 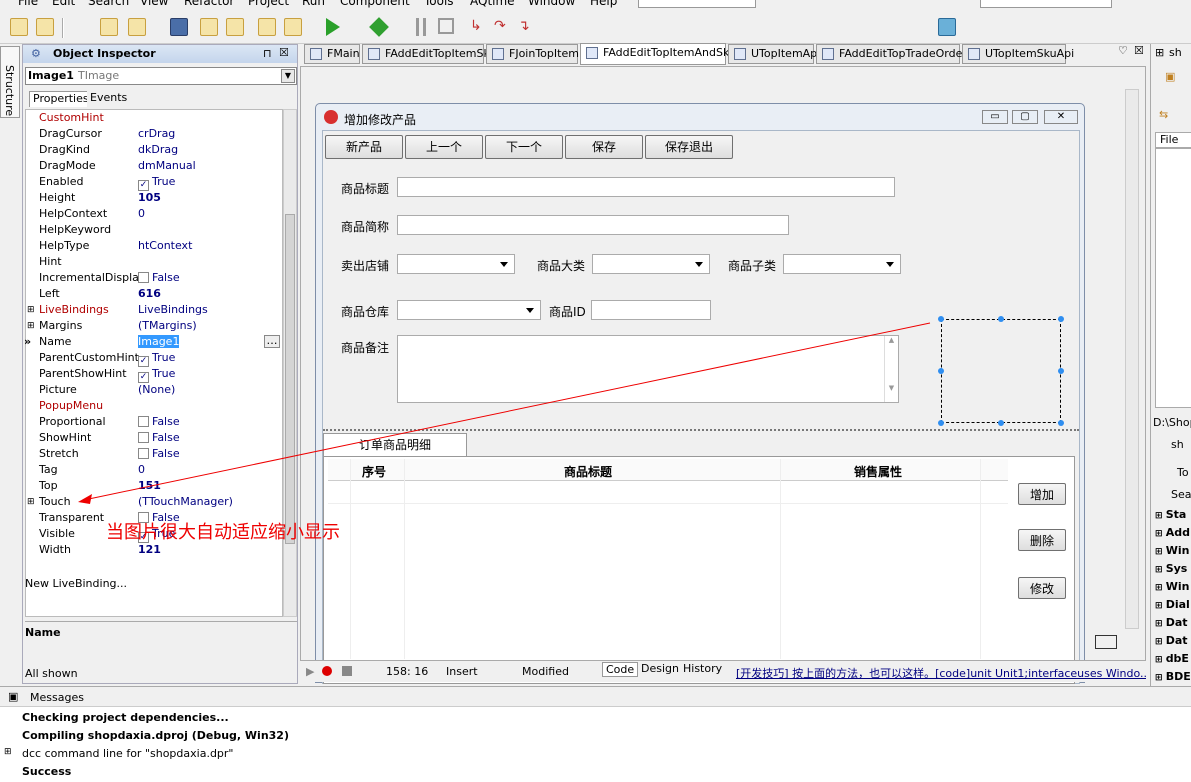 I want to click on step-over-icon: ↷, so click(x=500, y=26).